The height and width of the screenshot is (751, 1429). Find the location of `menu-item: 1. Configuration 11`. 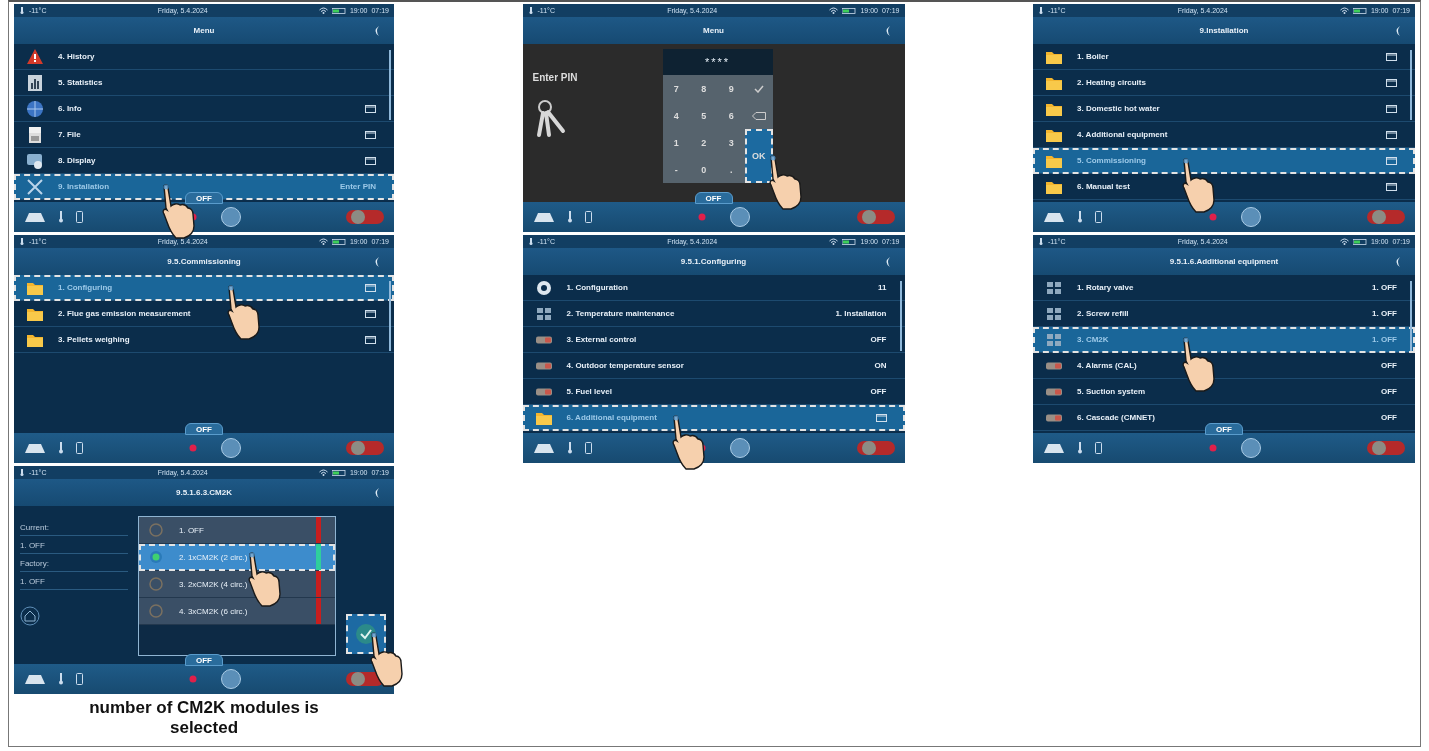

menu-item: 1. Configuration 11 is located at coordinates (713, 288).